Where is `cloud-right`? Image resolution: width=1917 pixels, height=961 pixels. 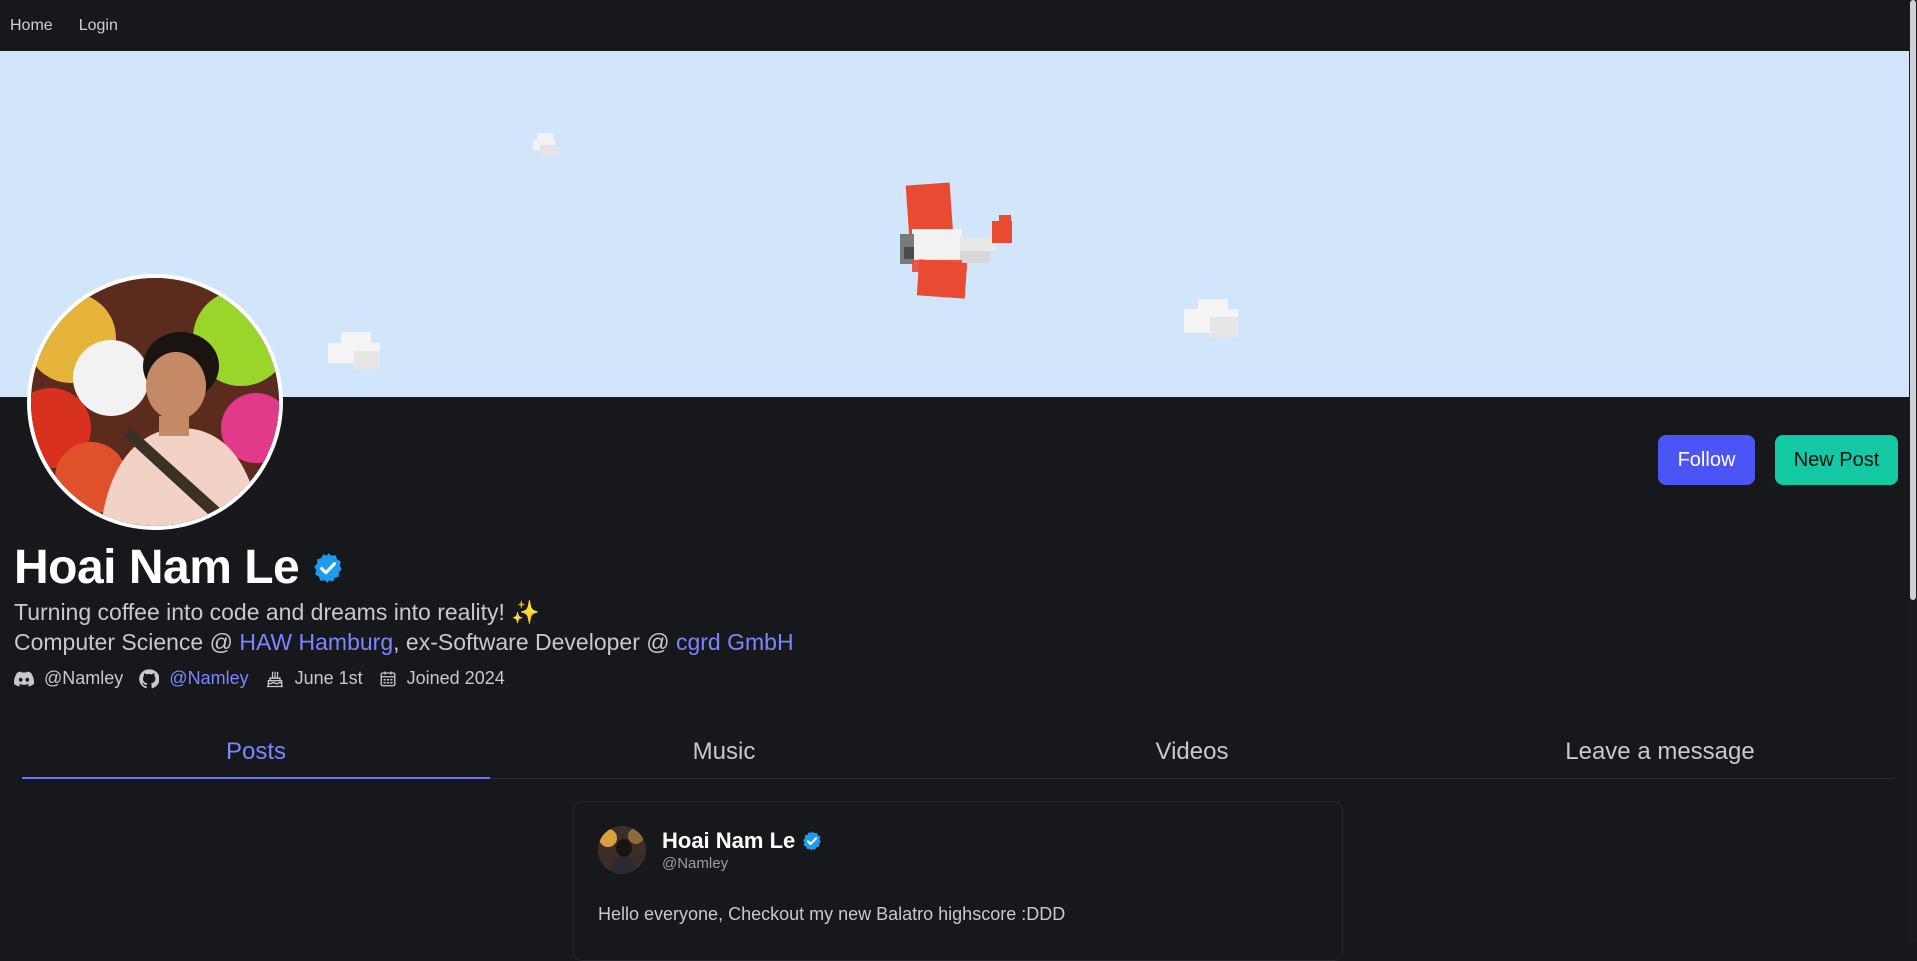
cloud-right is located at coordinates (1211, 318).